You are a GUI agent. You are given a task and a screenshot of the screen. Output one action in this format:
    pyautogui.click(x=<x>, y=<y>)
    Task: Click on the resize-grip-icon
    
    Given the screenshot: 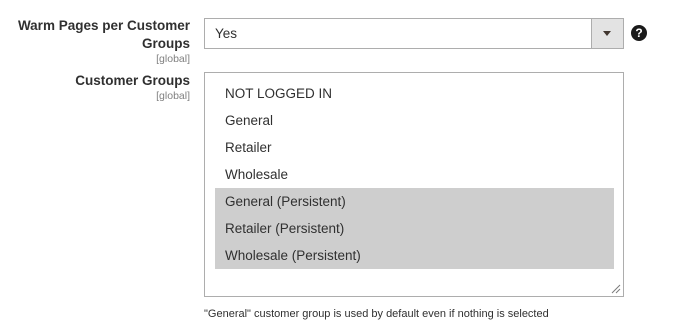 What is the action you would take?
    pyautogui.click(x=616, y=289)
    